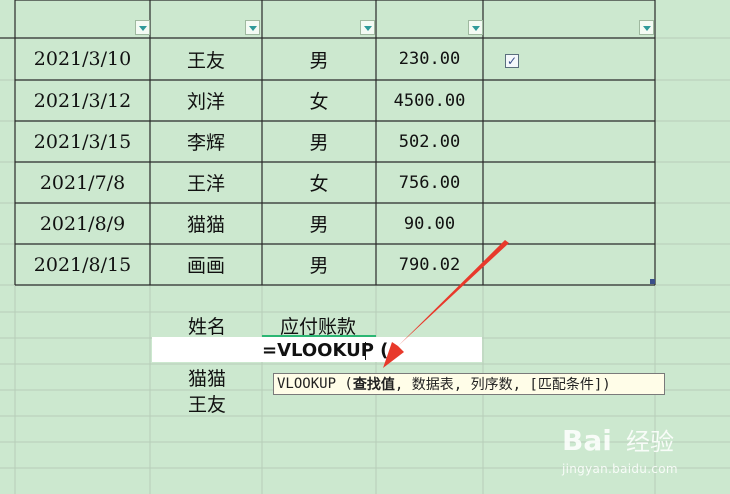  I want to click on cell-name: 刘洋, so click(206, 100).